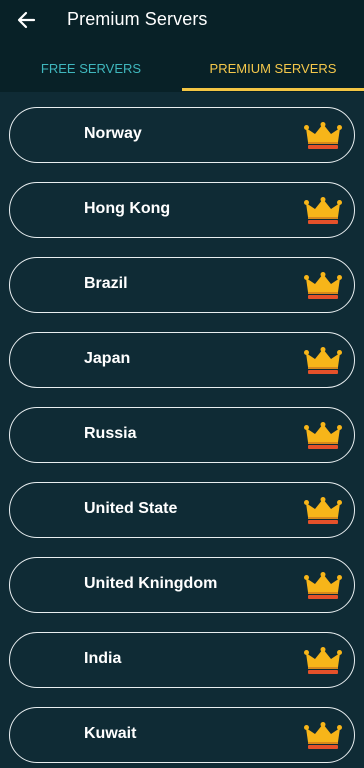 The image size is (364, 768). Describe the element at coordinates (182, 435) in the screenshot. I see `server-row: Russia` at that location.